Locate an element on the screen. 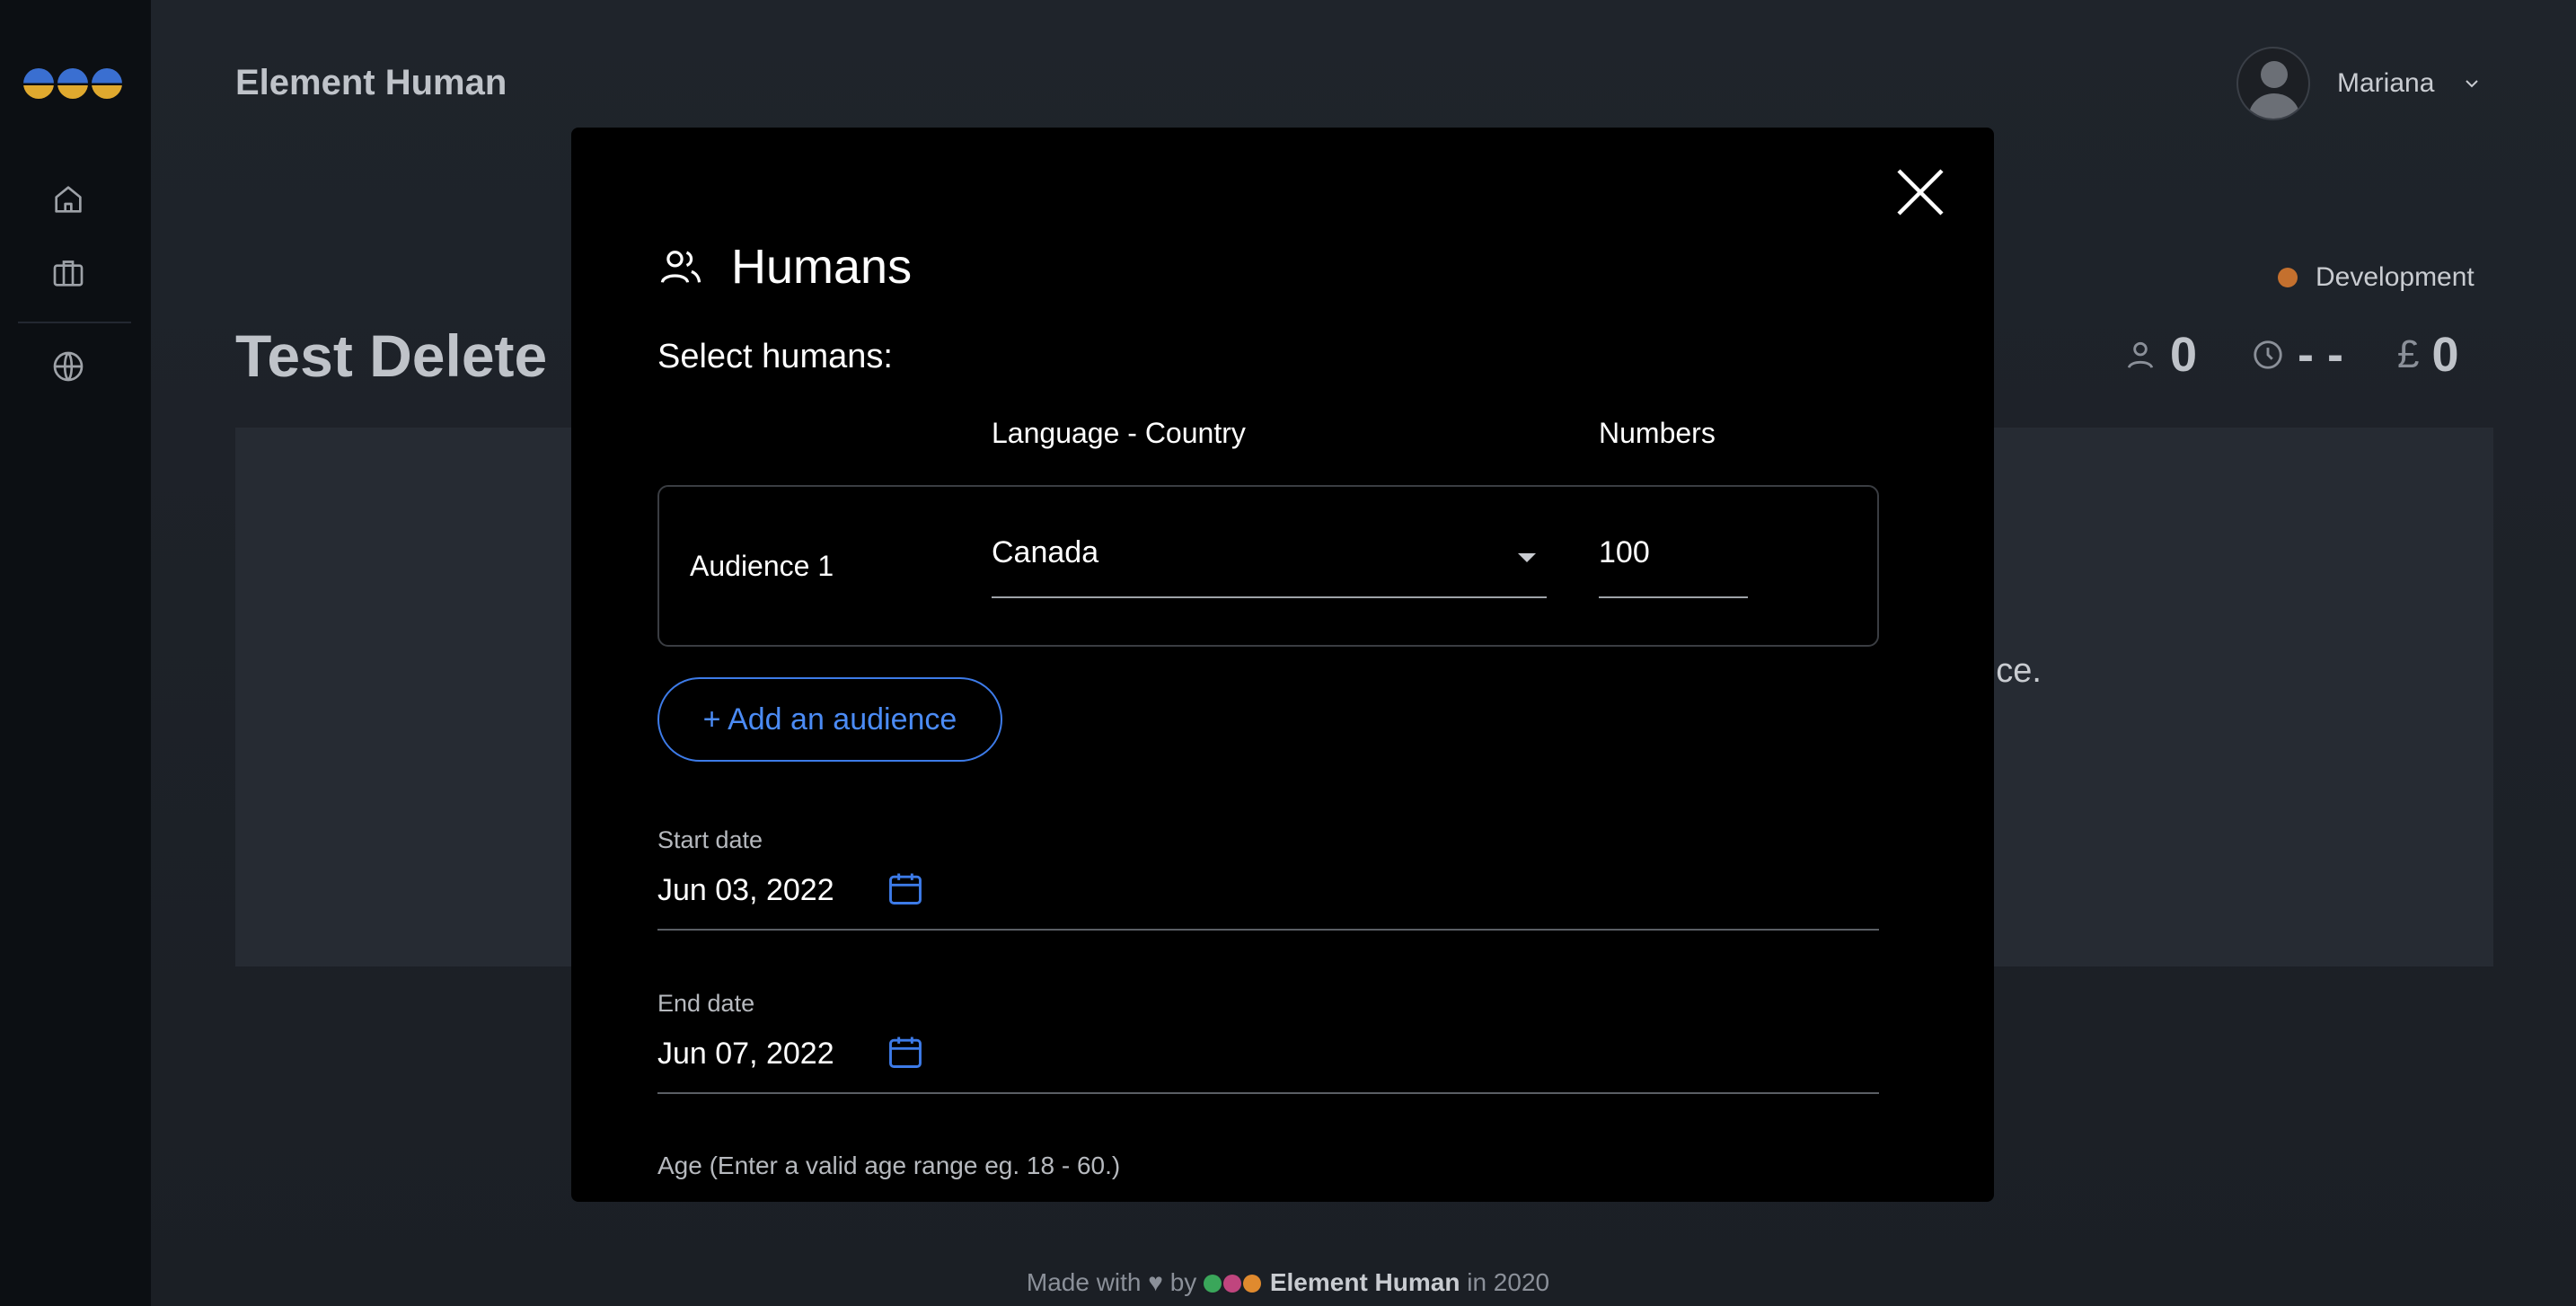 This screenshot has width=2576, height=1306. end-date-field: Jun 07, 2022 is located at coordinates (1268, 1062).